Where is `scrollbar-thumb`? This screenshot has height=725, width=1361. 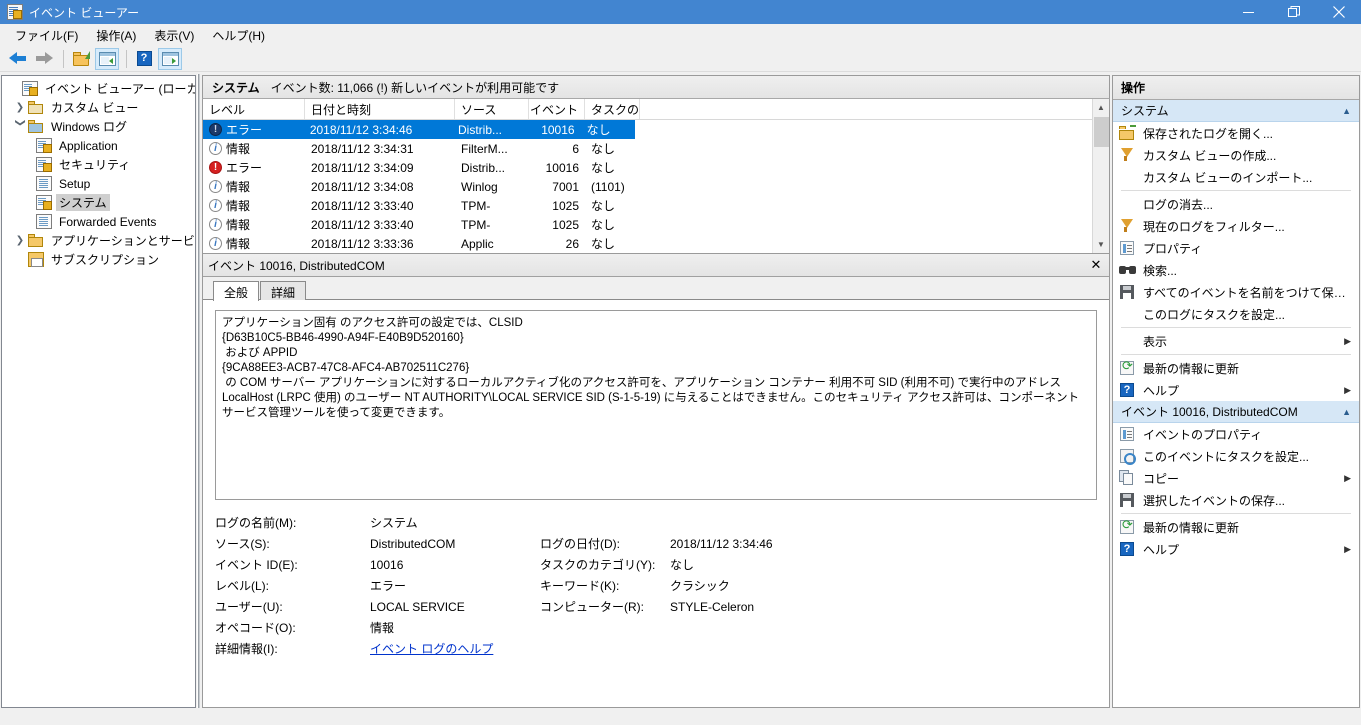 scrollbar-thumb is located at coordinates (1101, 132).